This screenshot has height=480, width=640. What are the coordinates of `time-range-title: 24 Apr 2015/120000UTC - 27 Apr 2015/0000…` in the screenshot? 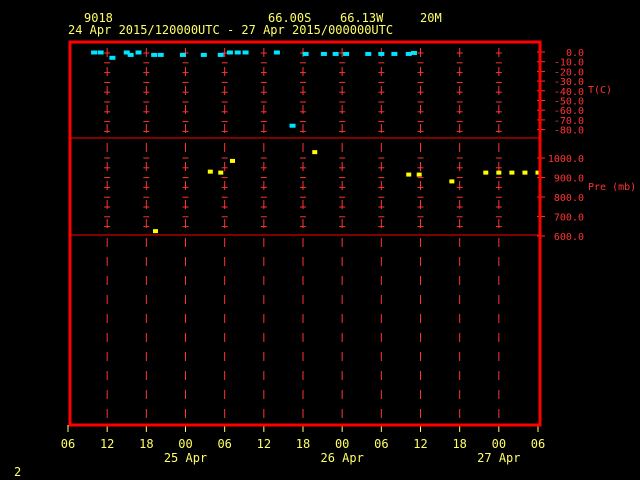 It's located at (231, 30).